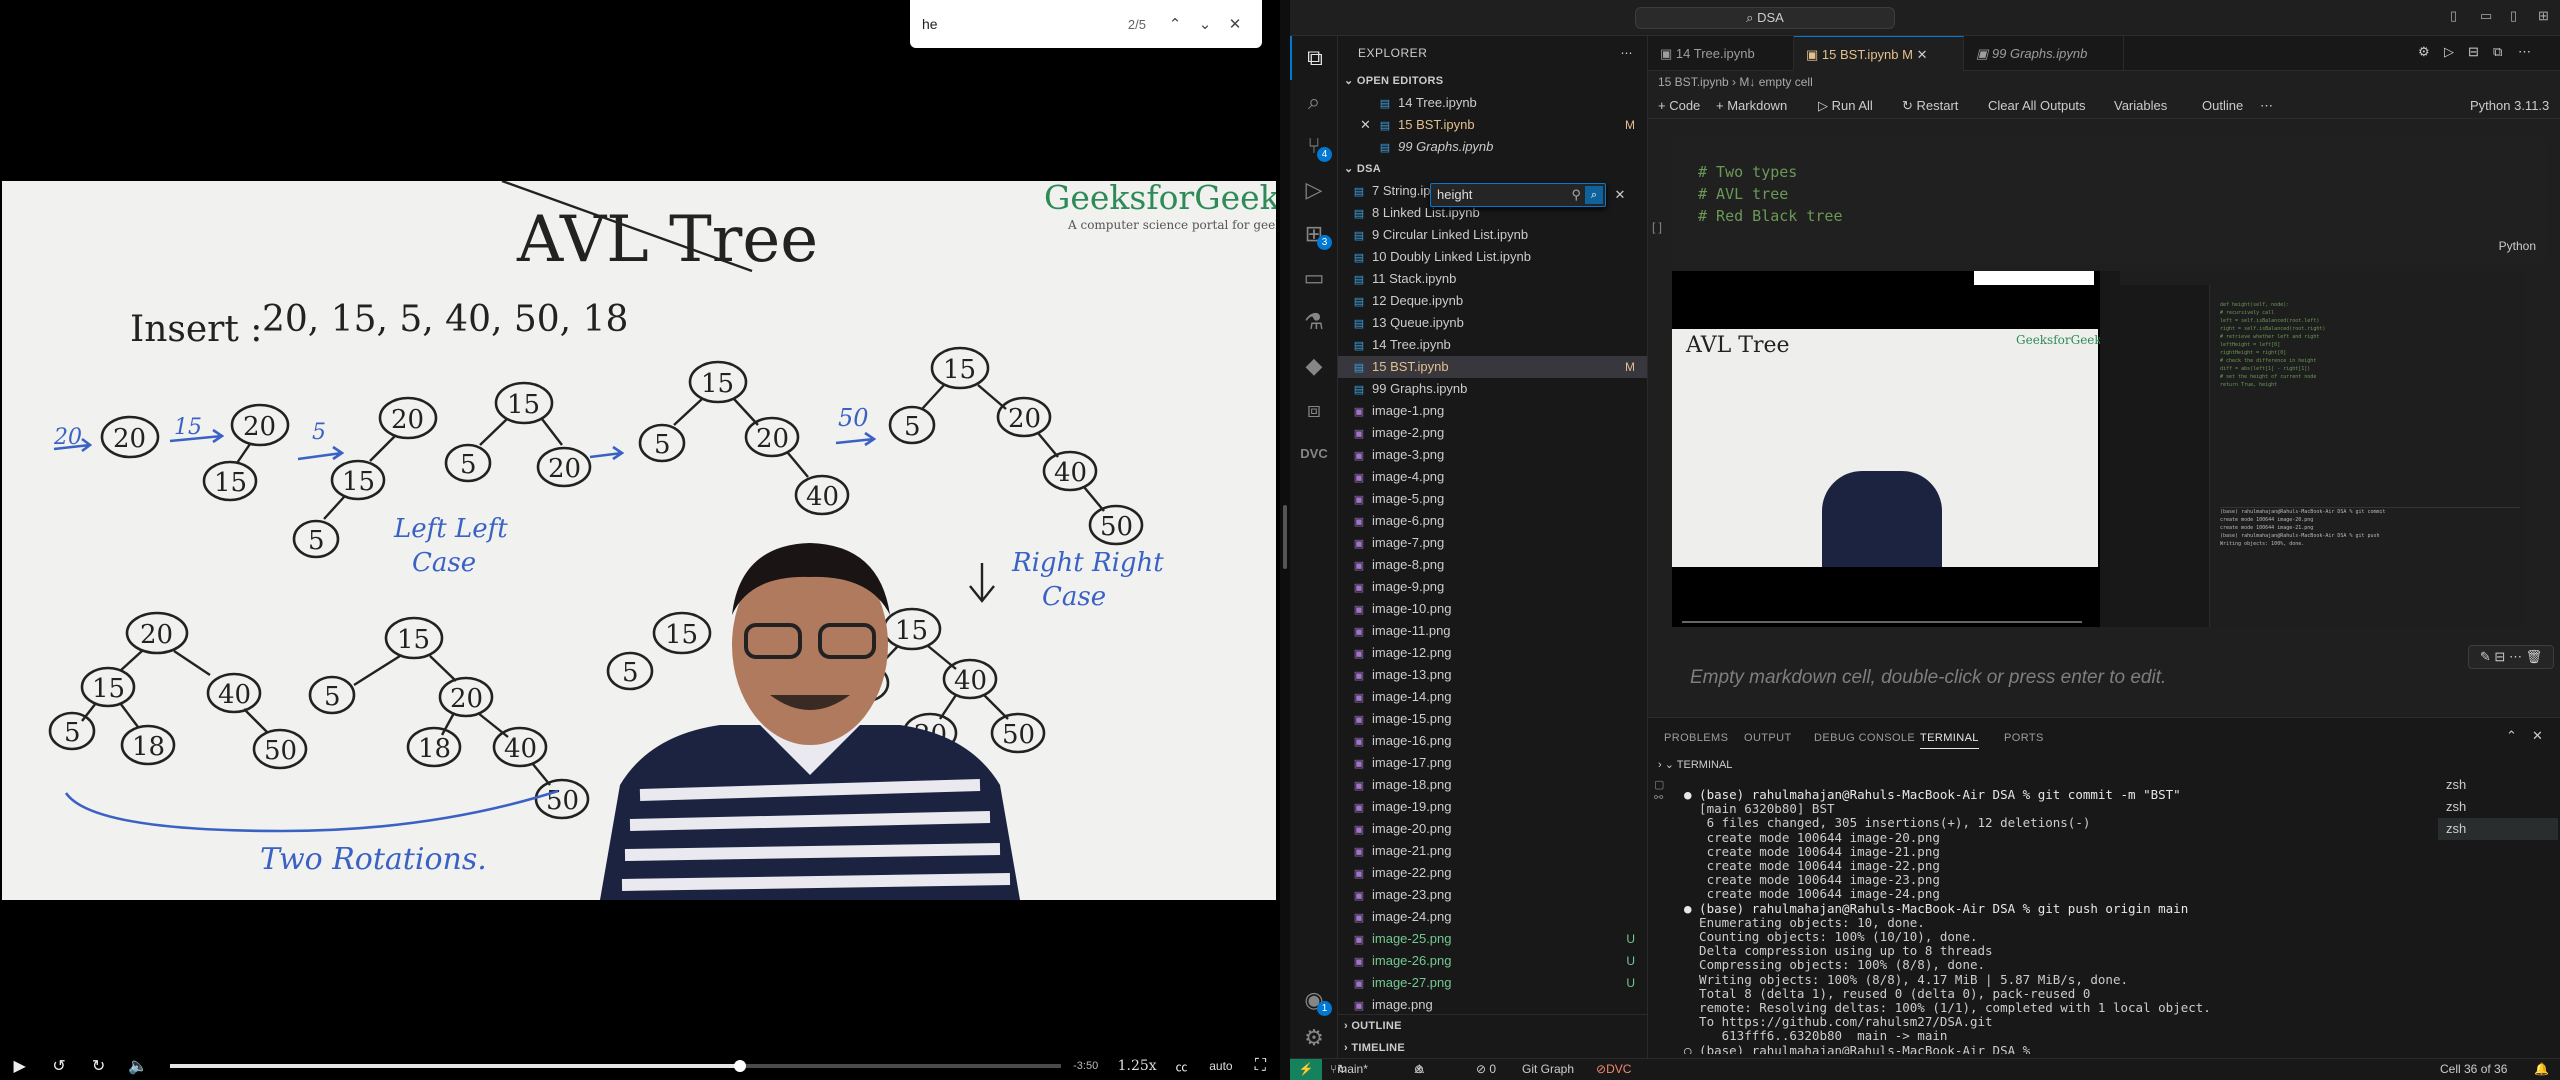 The height and width of the screenshot is (1080, 2560). What do you see at coordinates (1845, 106) in the screenshot?
I see `run-all-button: ▷ Run All` at bounding box center [1845, 106].